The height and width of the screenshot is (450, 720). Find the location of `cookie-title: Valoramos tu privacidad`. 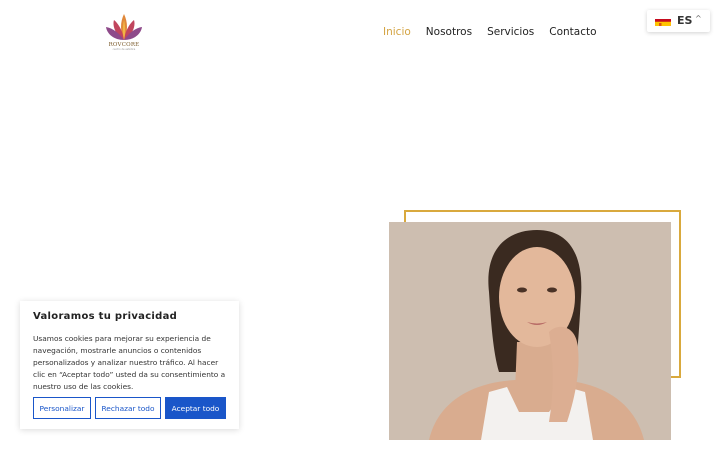

cookie-title: Valoramos tu privacidad is located at coordinates (105, 316).